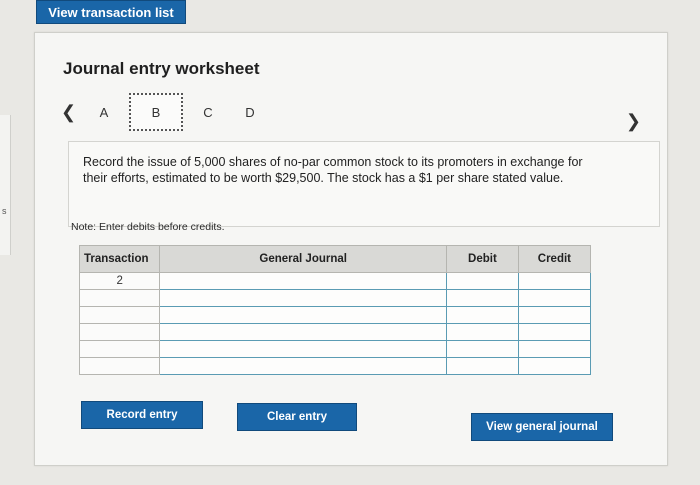  I want to click on left-panel-edge, so click(5, 185).